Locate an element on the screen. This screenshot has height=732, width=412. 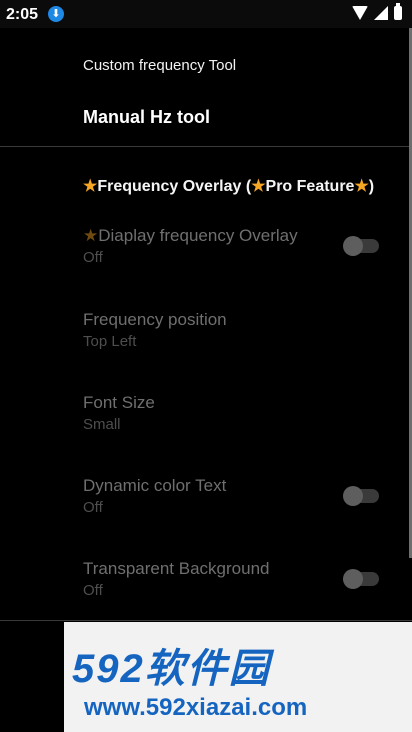
status-bar: 2:05 ⬇ is located at coordinates (206, 14).